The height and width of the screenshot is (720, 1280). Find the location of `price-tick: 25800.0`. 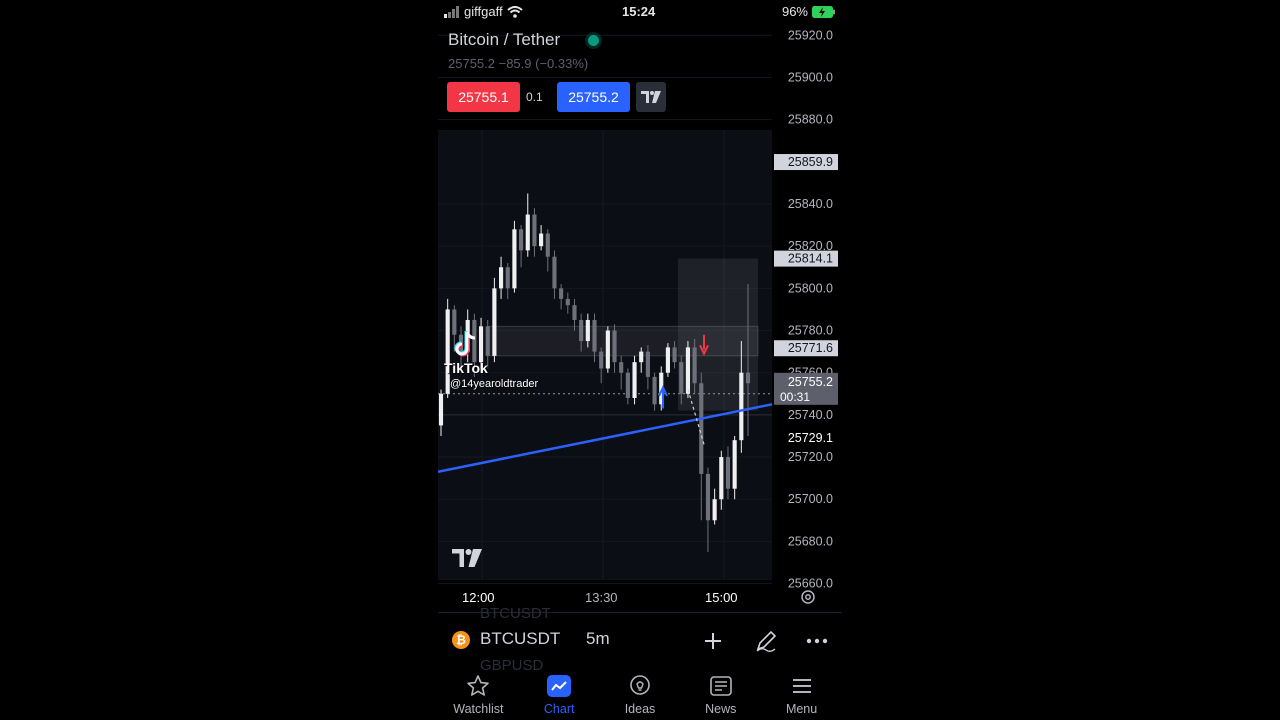

price-tick: 25800.0 is located at coordinates (810, 288).